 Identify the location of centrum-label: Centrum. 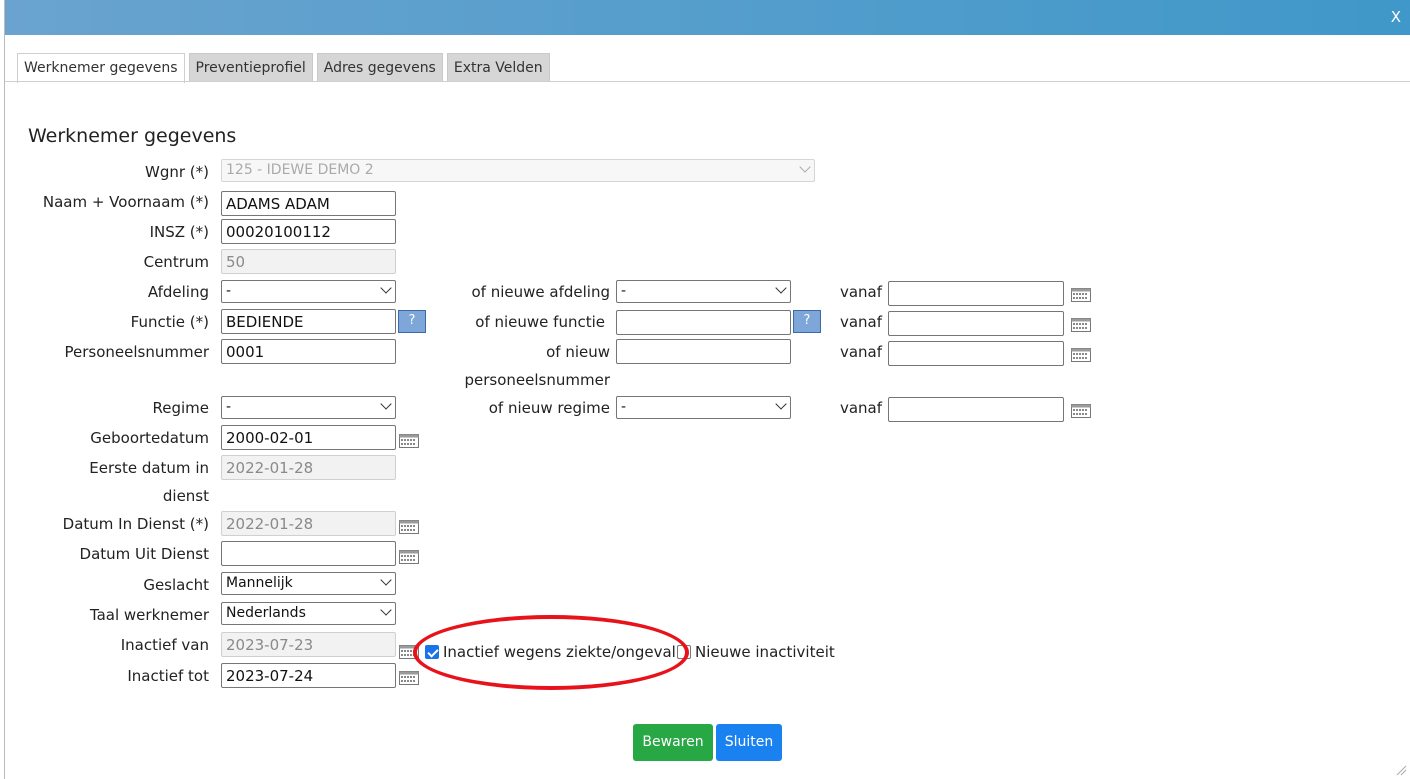
(176, 262).